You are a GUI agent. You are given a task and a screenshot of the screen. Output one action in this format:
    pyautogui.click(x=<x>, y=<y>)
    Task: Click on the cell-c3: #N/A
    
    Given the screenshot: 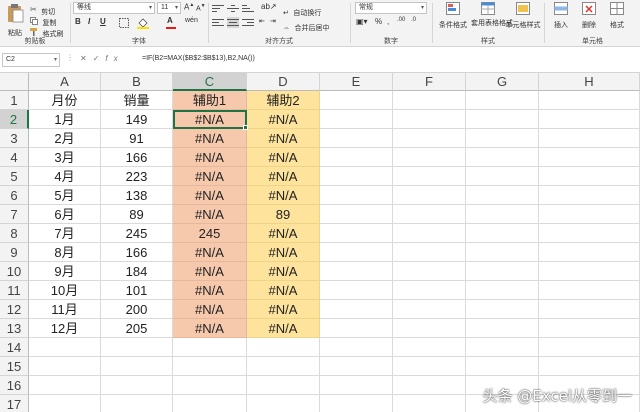 What is the action you would take?
    pyautogui.click(x=210, y=138)
    